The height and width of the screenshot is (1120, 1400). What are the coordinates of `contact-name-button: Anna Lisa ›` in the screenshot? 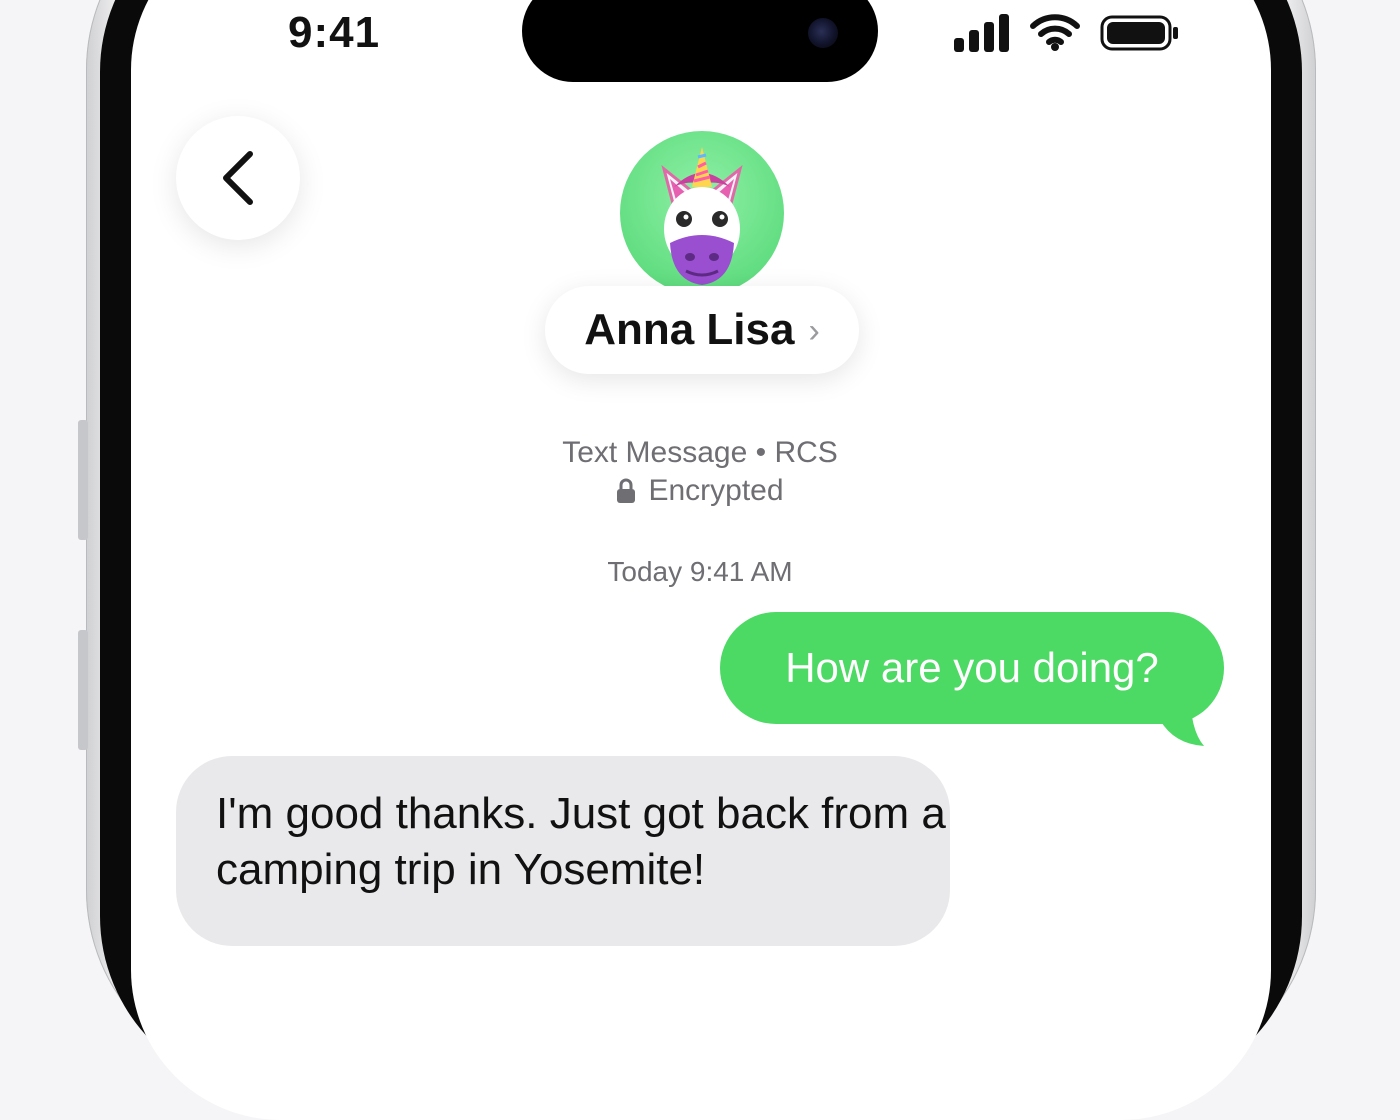 It's located at (702, 330).